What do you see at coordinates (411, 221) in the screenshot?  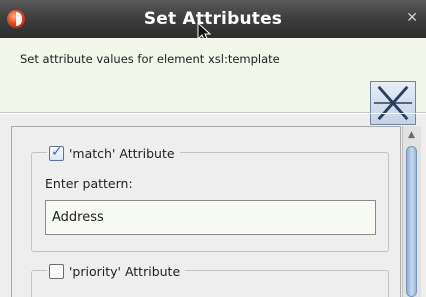 I see `scroll-thumb` at bounding box center [411, 221].